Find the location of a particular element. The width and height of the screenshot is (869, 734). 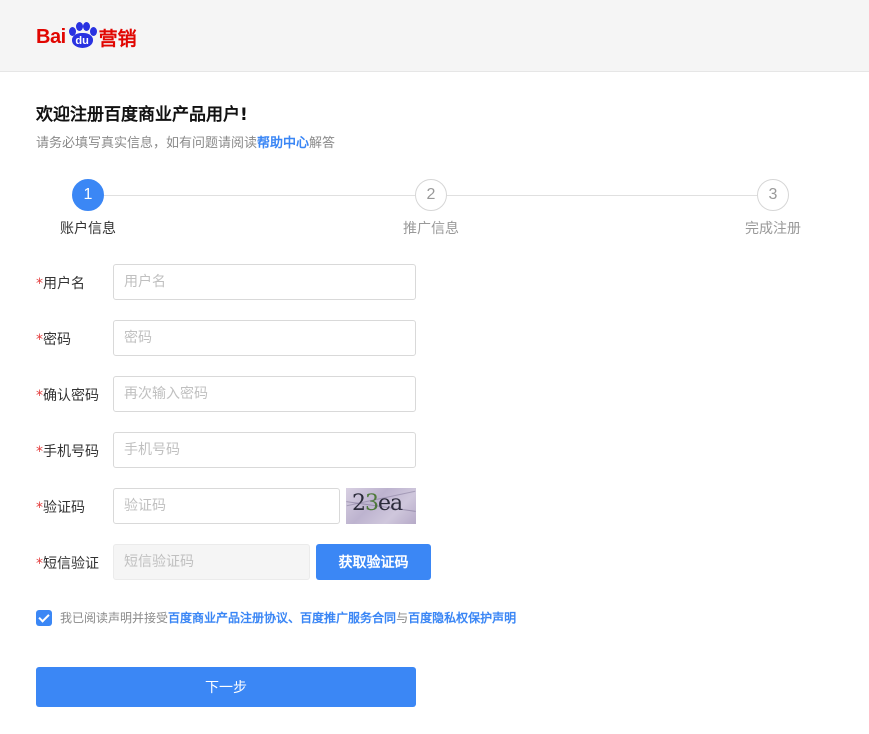

agreement-checkbox is located at coordinates (44, 617).